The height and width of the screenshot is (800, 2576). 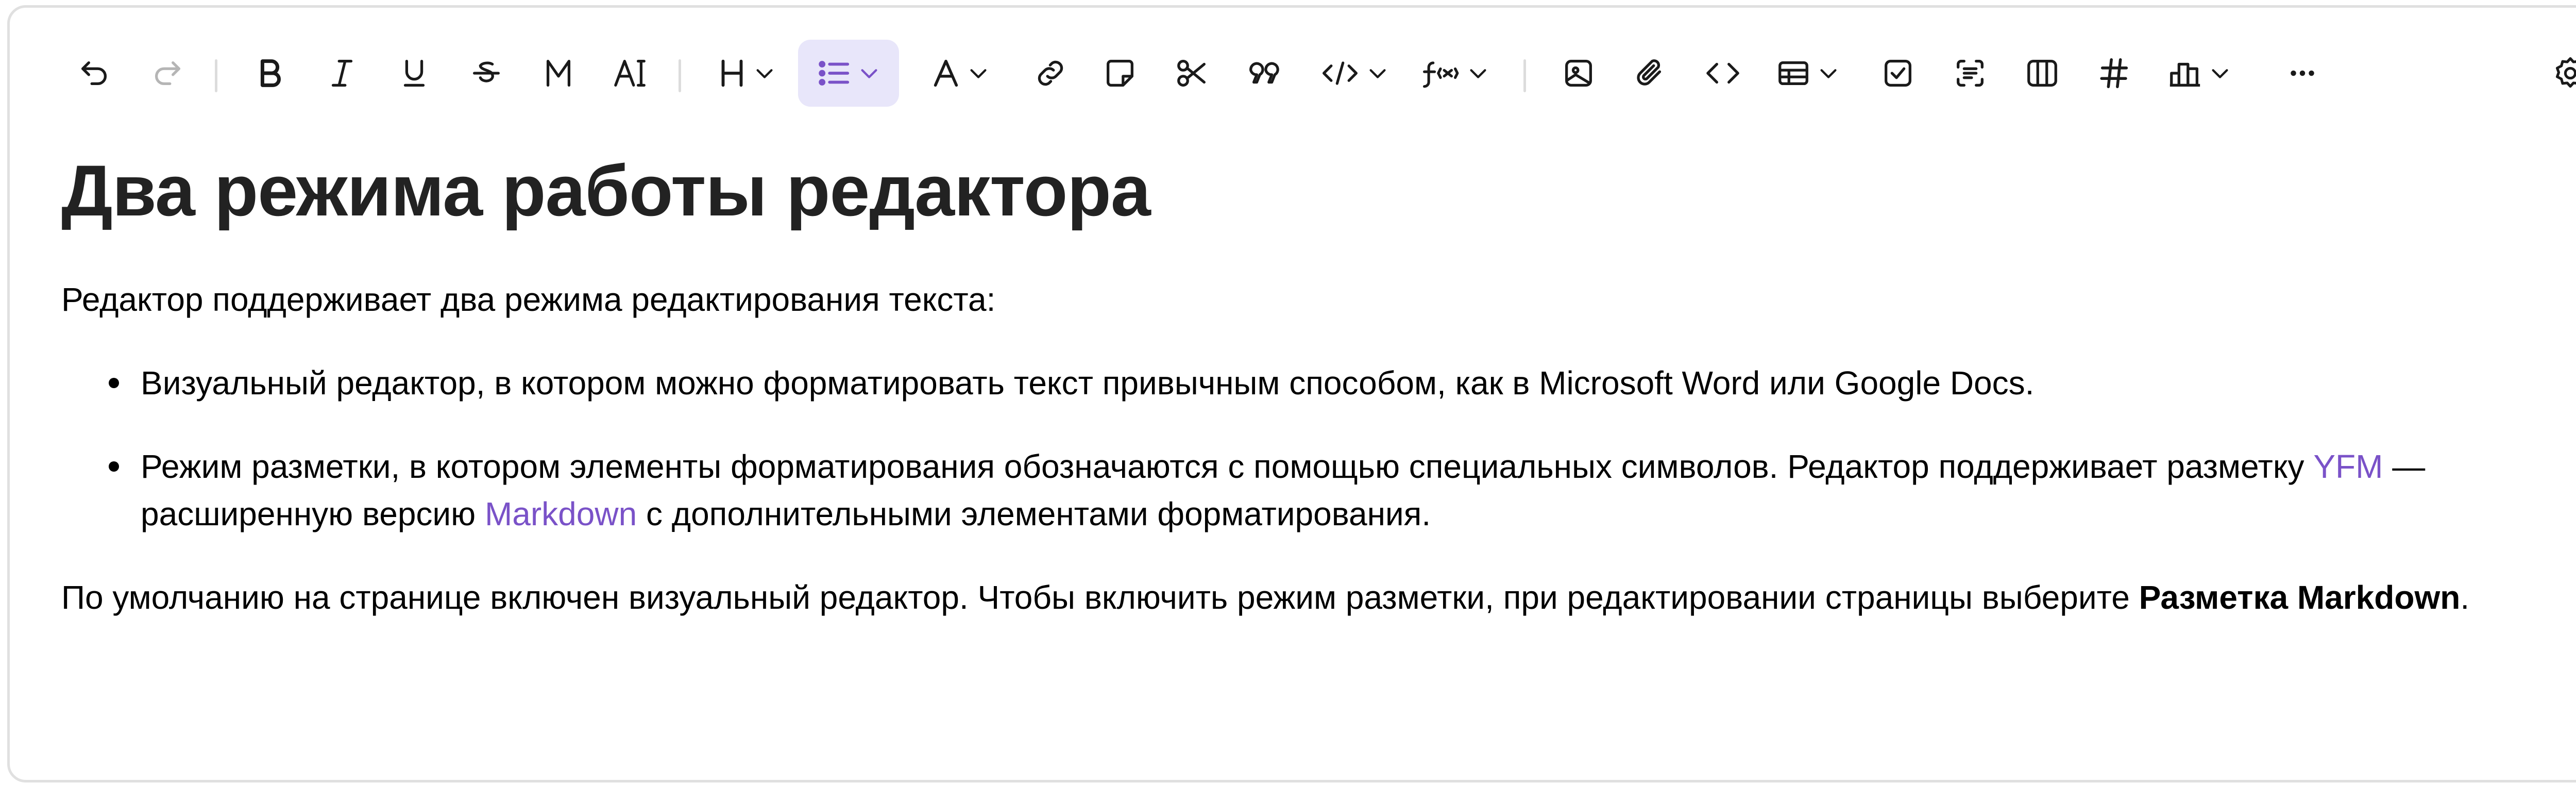 I want to click on link-icon, so click(x=1050, y=73).